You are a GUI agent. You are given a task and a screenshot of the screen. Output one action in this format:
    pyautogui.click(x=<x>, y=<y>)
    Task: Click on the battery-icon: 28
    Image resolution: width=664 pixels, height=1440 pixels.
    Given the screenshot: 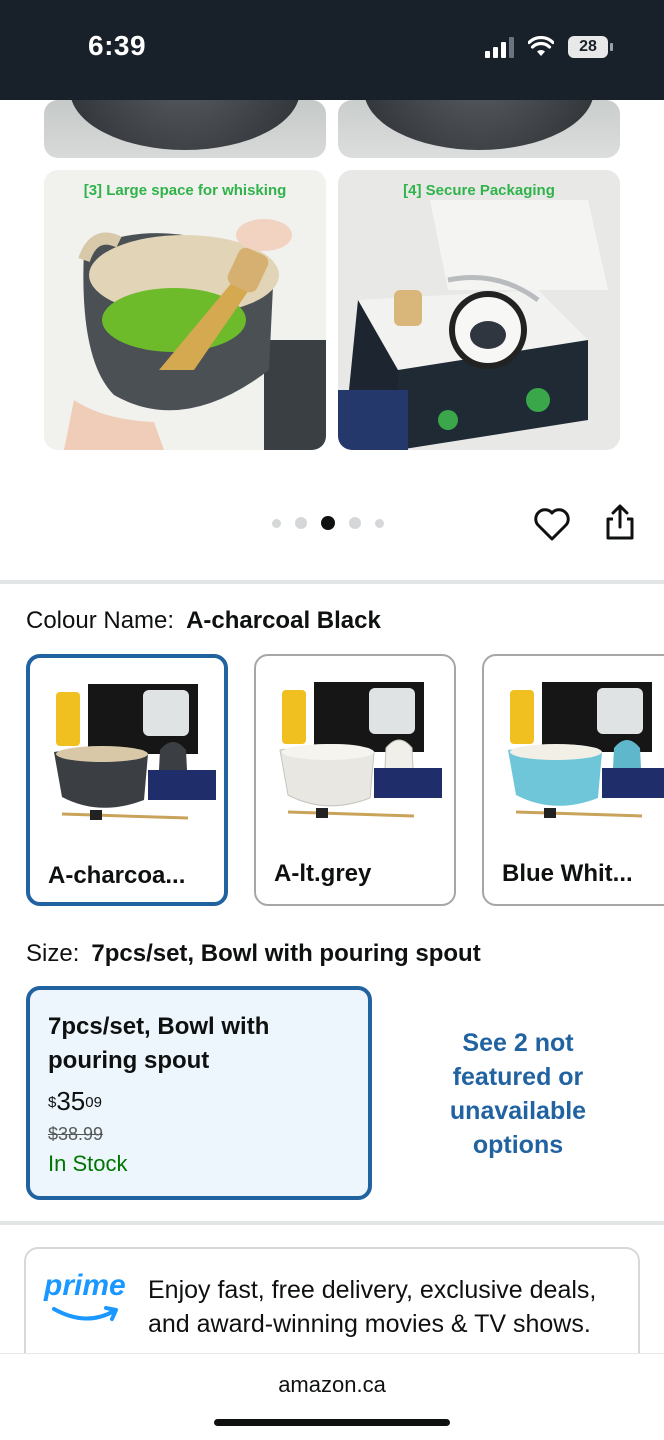 What is the action you would take?
    pyautogui.click(x=590, y=47)
    